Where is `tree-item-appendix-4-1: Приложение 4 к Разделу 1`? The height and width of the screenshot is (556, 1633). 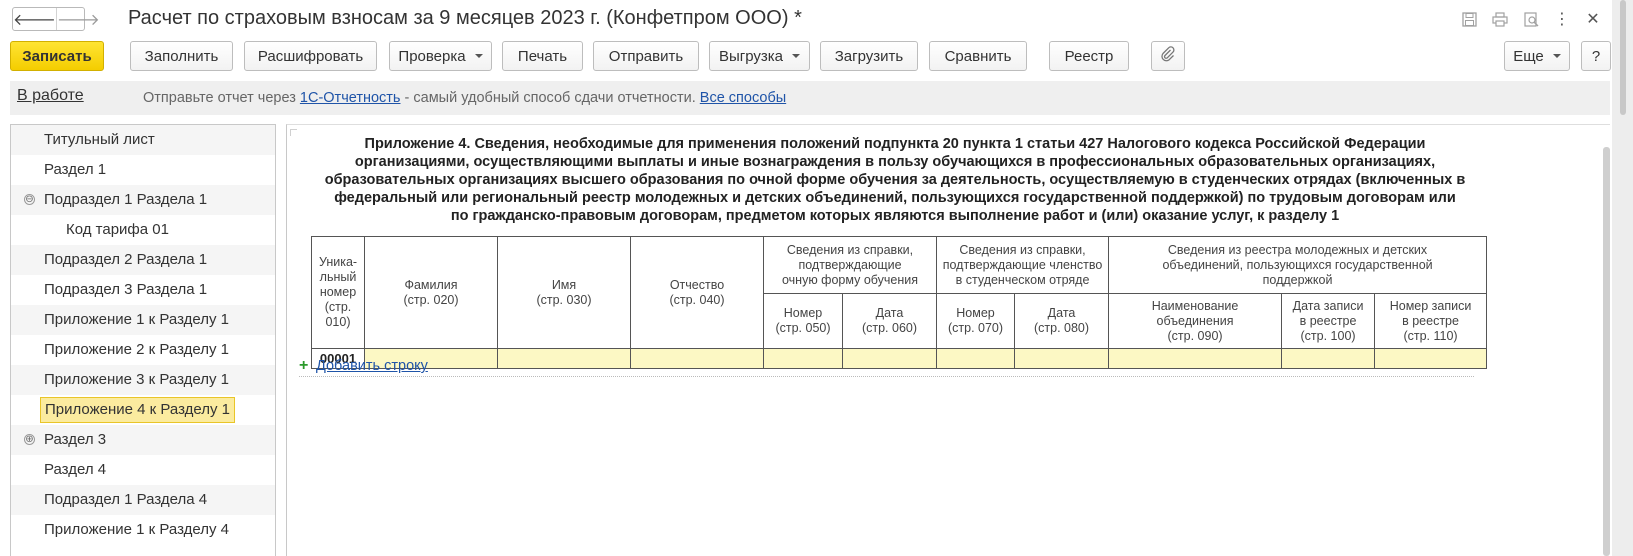
tree-item-appendix-4-1: Приложение 4 к Разделу 1 is located at coordinates (143, 410).